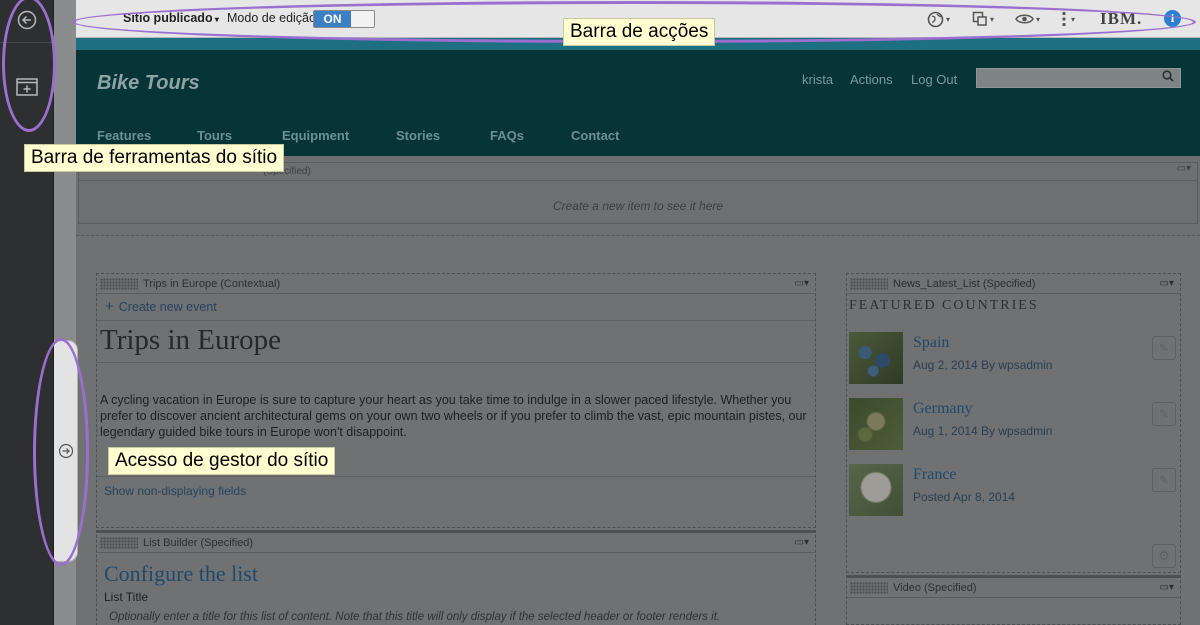  Describe the element at coordinates (190, 340) in the screenshot. I see `article-title: Trips in Europe` at that location.